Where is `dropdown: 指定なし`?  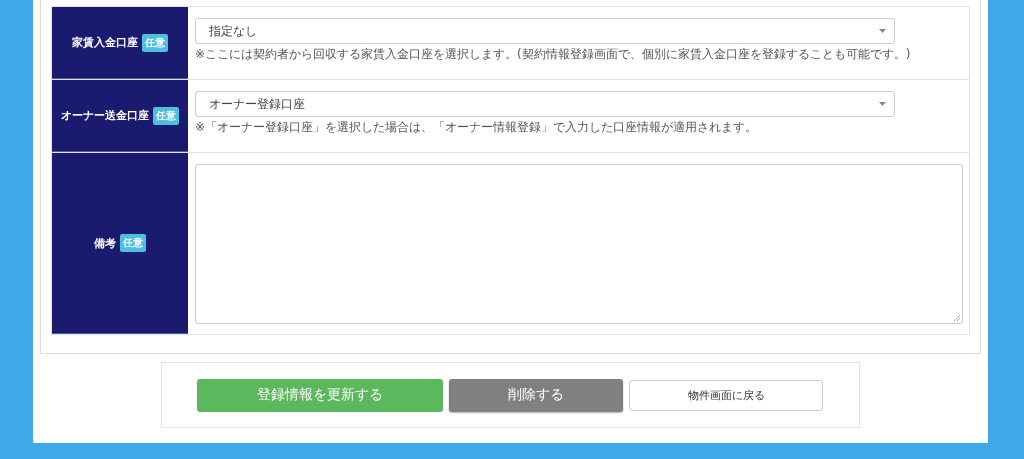 dropdown: 指定なし is located at coordinates (545, 31).